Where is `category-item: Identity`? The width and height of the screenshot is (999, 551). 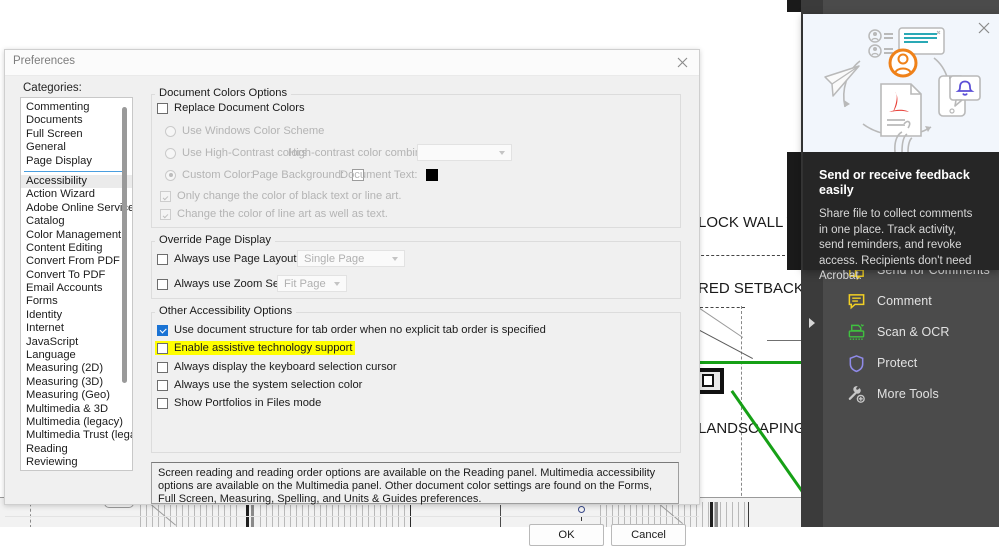 category-item: Identity is located at coordinates (76, 315).